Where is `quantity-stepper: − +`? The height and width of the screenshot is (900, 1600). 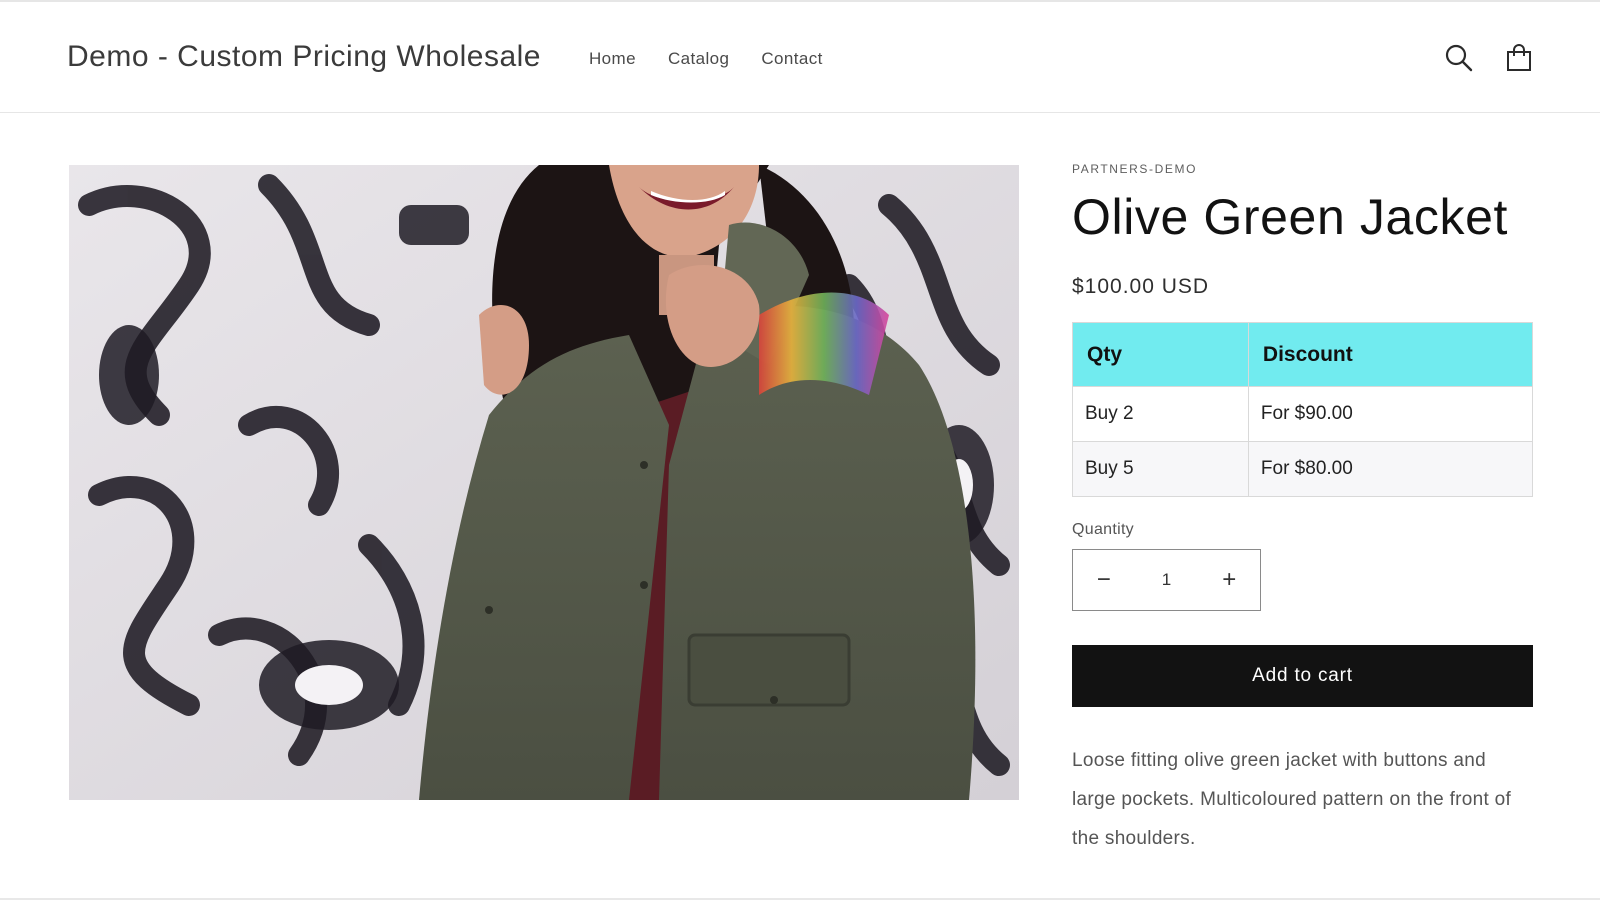 quantity-stepper: − + is located at coordinates (1166, 580).